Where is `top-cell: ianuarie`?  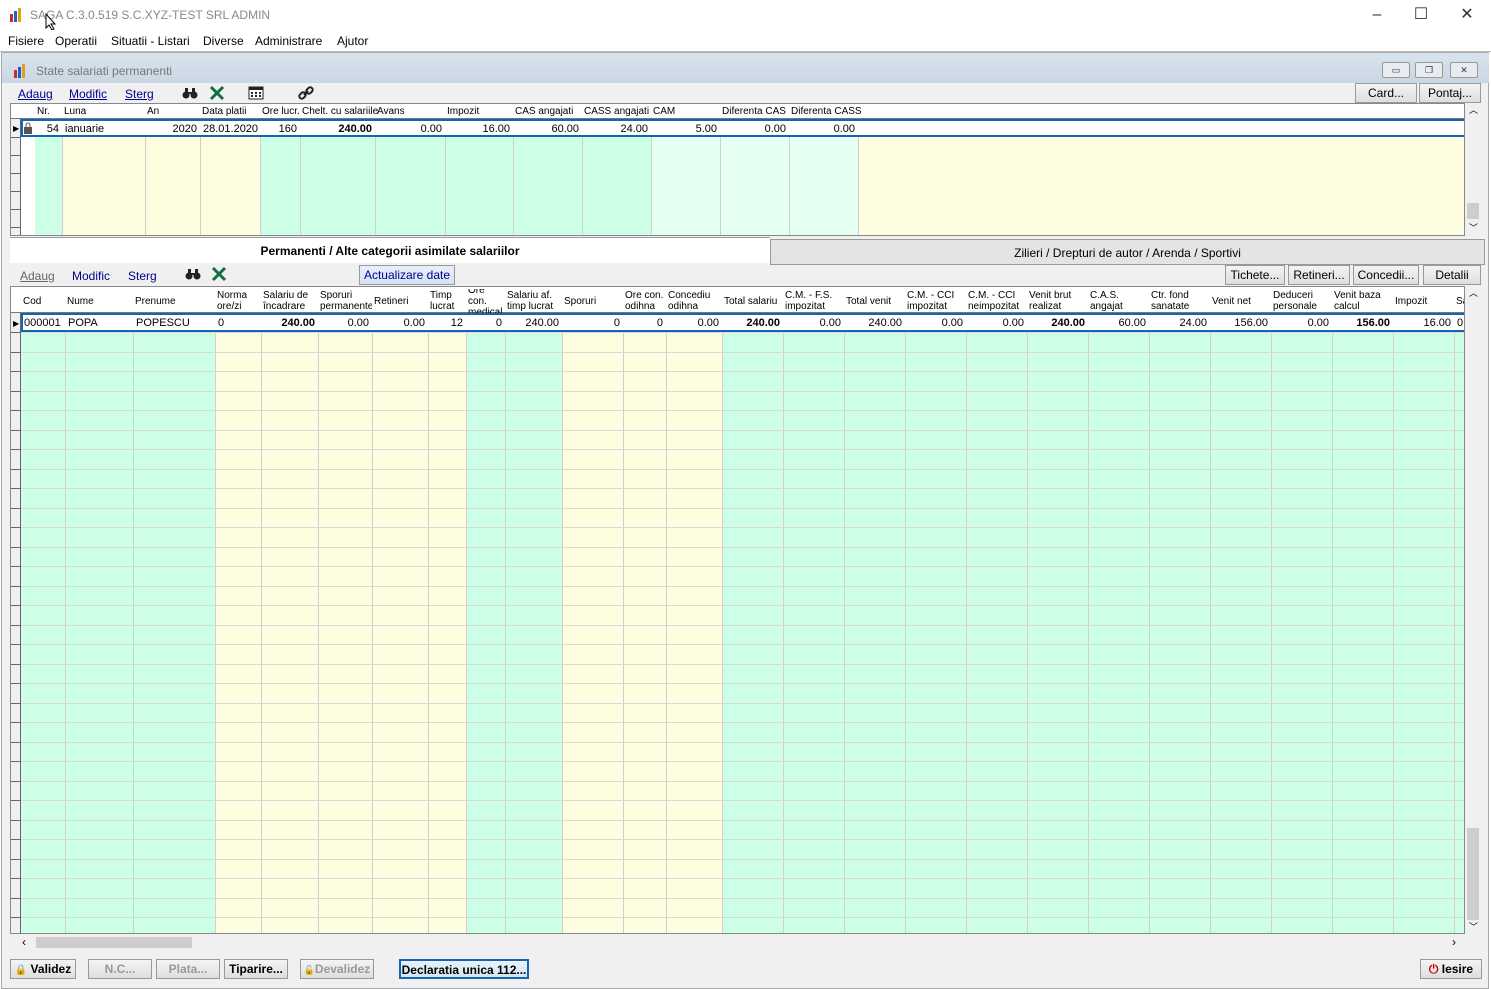 top-cell: ianuarie is located at coordinates (85, 129).